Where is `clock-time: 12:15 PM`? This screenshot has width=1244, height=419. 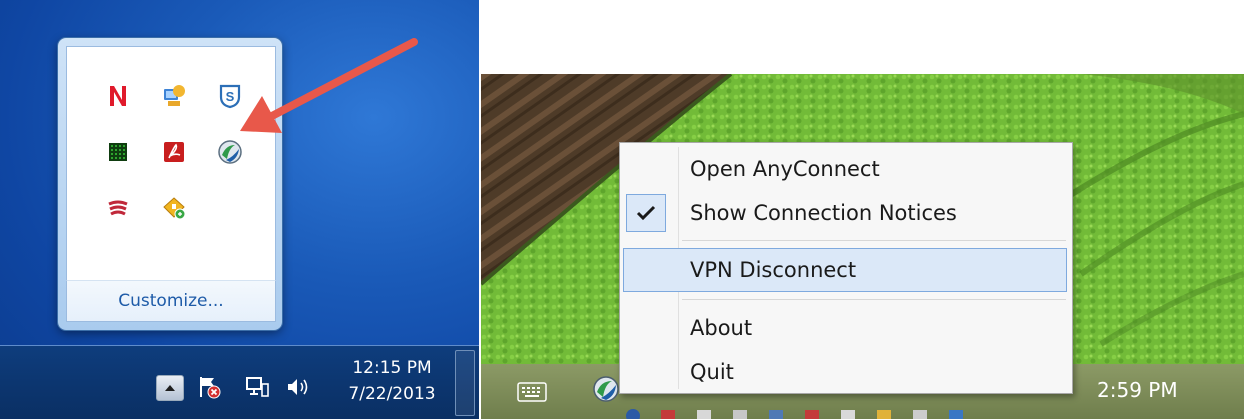 clock-time: 12:15 PM is located at coordinates (392, 368).